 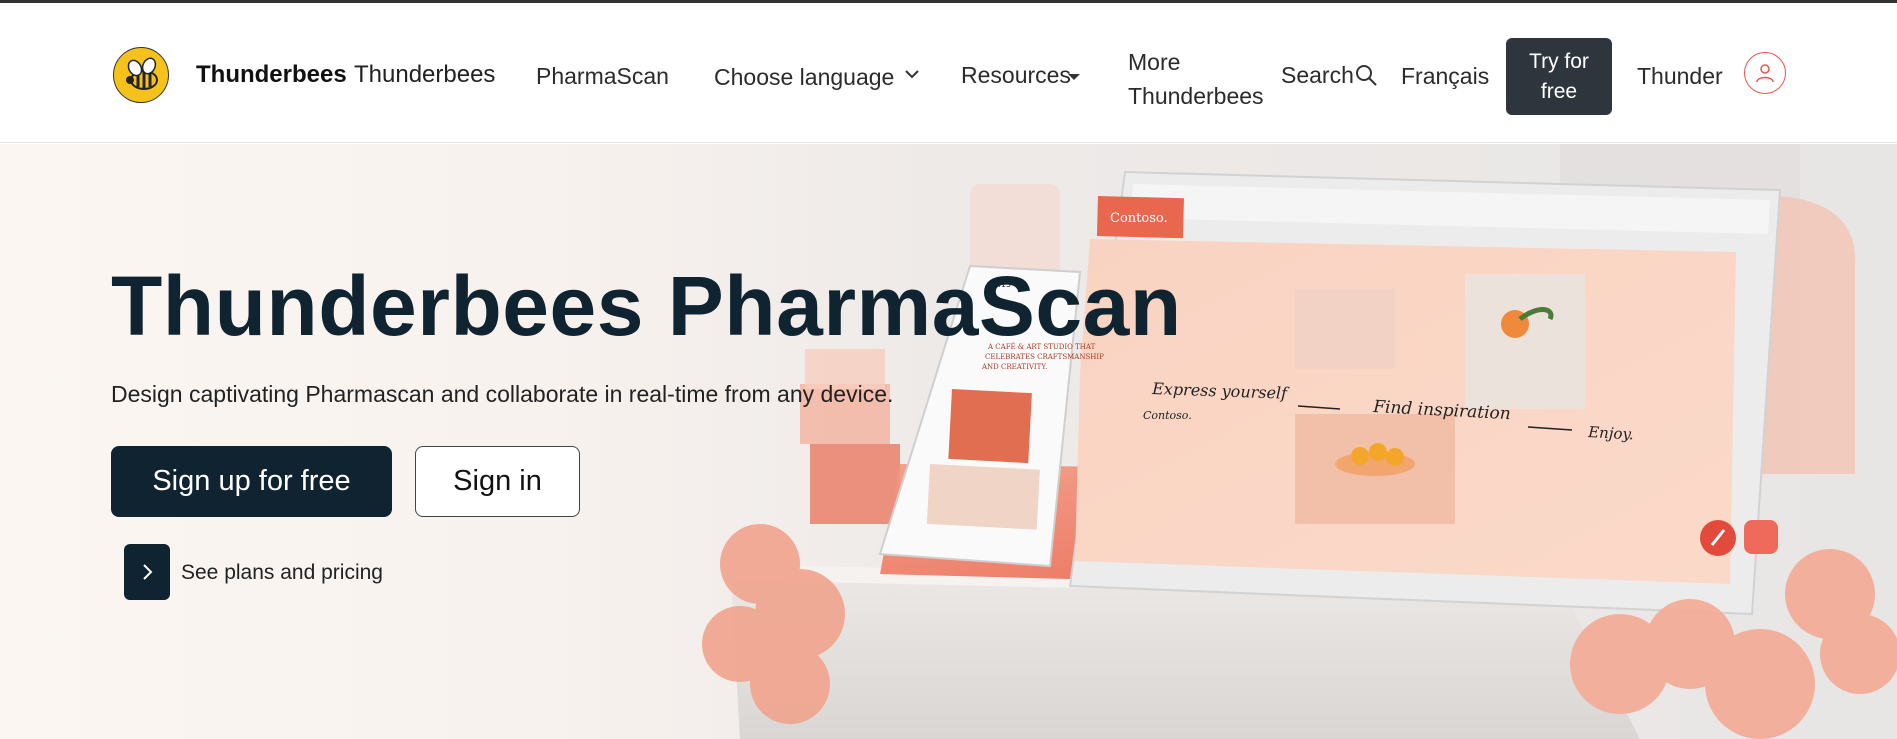 What do you see at coordinates (147, 572) in the screenshot?
I see `chevron-right-icon` at bounding box center [147, 572].